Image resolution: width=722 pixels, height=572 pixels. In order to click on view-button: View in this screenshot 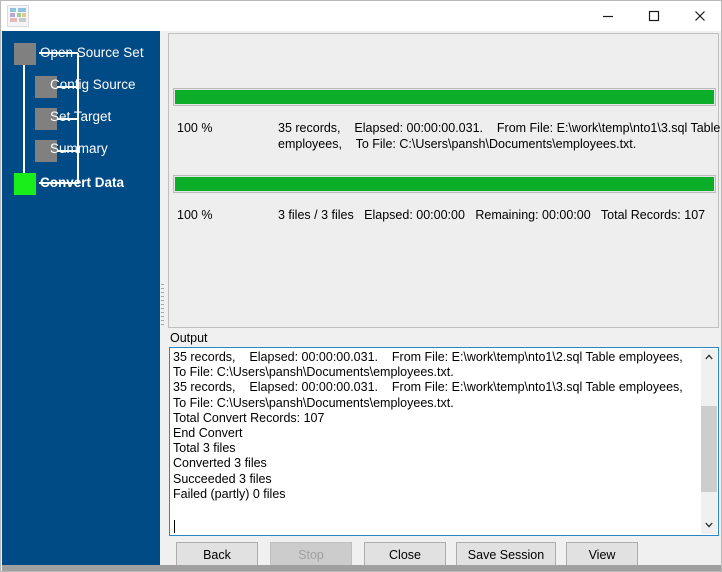, I will do `click(602, 554)`.